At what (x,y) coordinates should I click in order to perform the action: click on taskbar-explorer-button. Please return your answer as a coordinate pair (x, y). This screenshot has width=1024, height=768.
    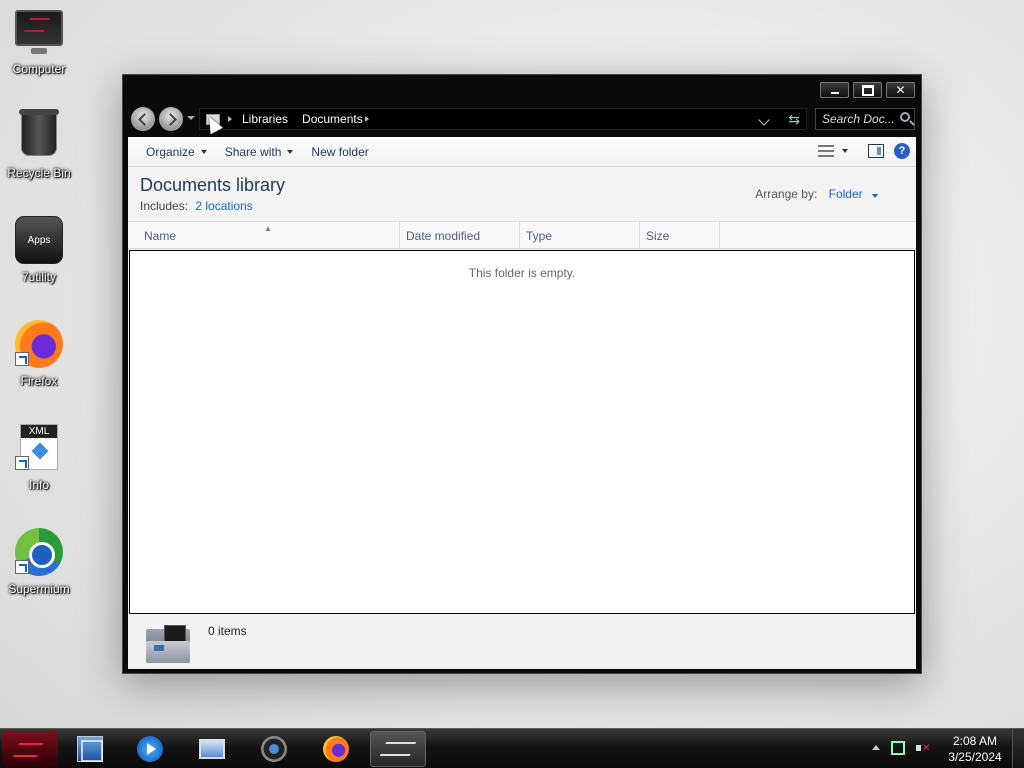
    Looking at the image, I should click on (90, 749).